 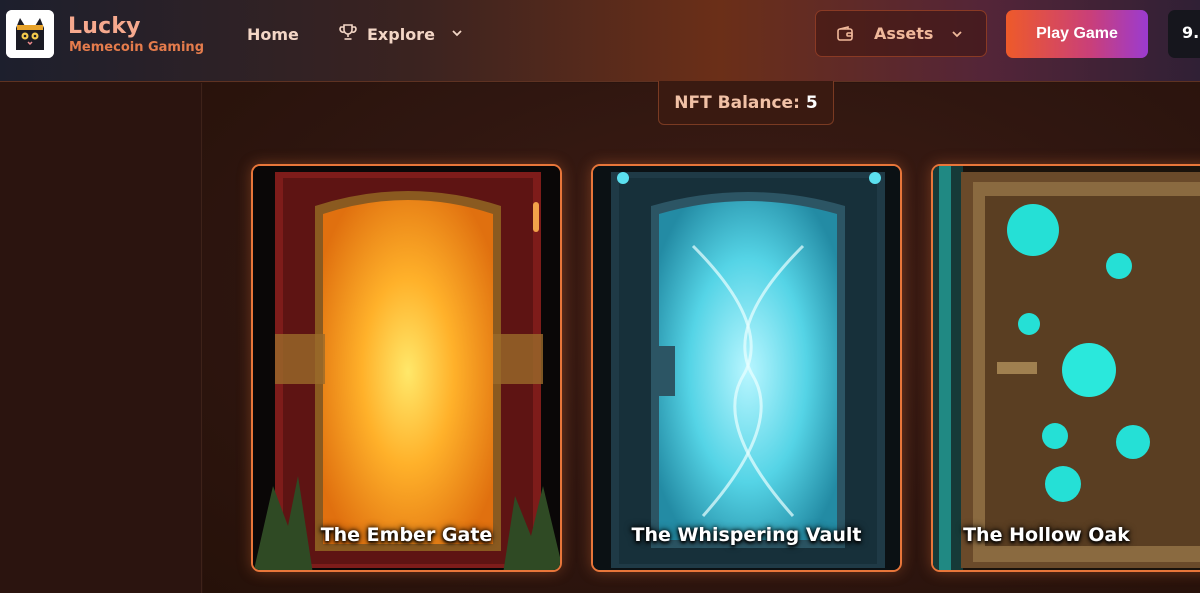 What do you see at coordinates (737, 102) in the screenshot?
I see `nft-balance-label: NFT Balance:` at bounding box center [737, 102].